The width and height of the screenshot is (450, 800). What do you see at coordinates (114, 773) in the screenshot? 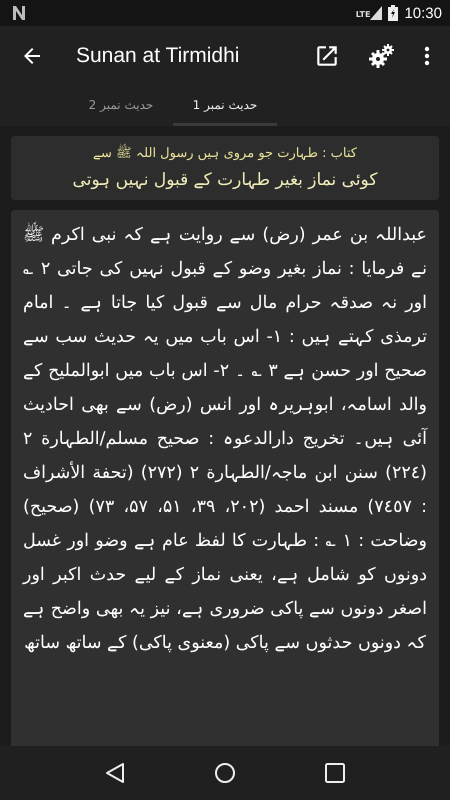
I see `triangle-icon` at bounding box center [114, 773].